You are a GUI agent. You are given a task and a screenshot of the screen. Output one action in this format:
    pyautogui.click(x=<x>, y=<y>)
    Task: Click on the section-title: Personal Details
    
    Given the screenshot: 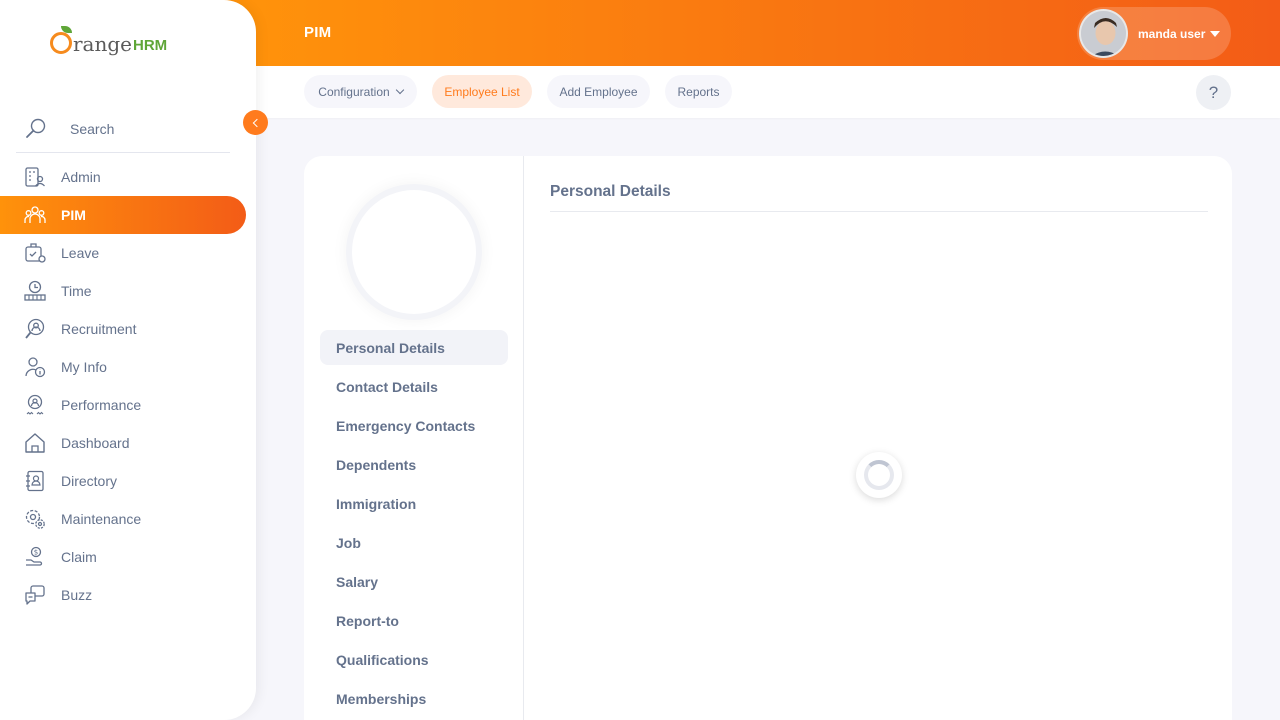 What is the action you would take?
    pyautogui.click(x=610, y=191)
    